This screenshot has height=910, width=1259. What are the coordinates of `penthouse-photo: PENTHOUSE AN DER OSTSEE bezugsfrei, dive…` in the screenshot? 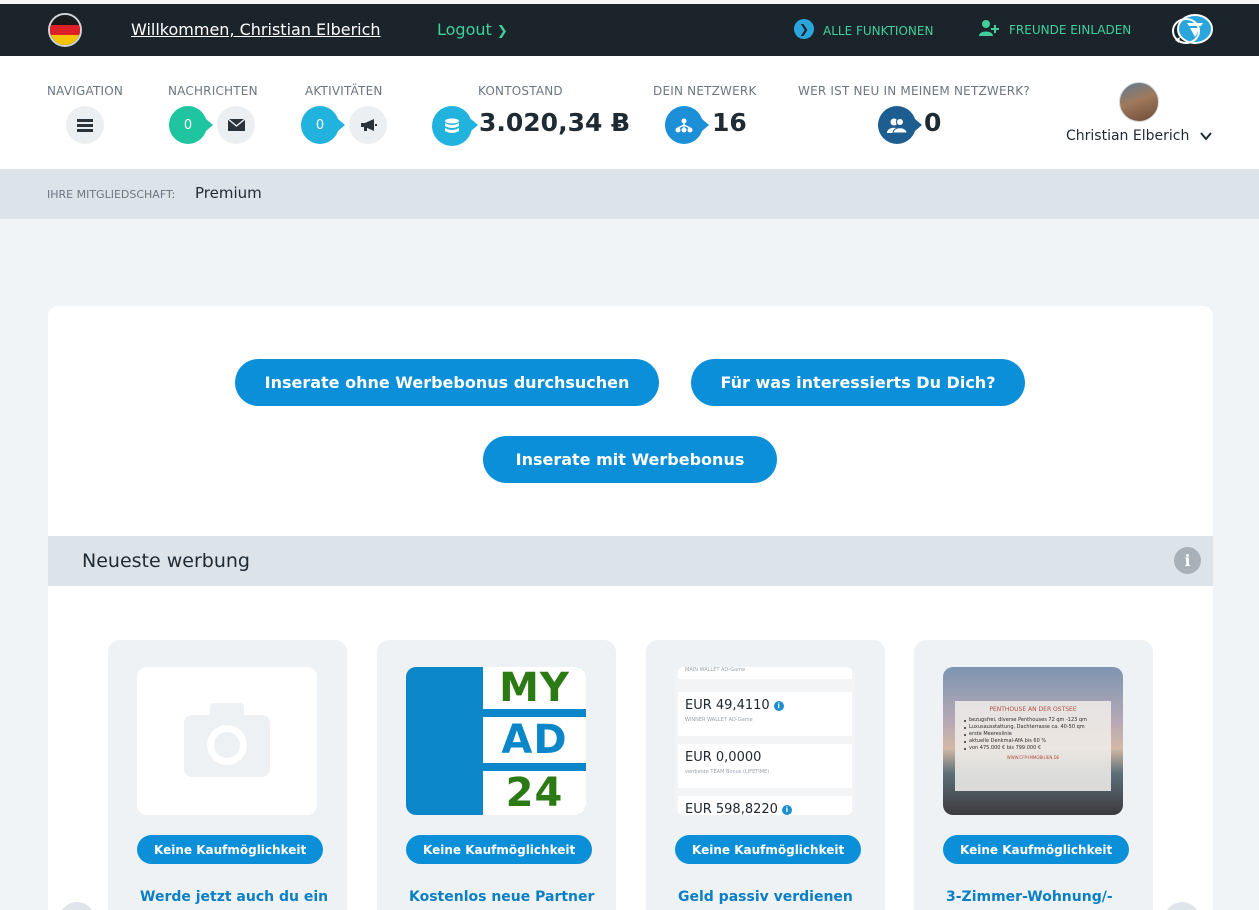 It's located at (1033, 741).